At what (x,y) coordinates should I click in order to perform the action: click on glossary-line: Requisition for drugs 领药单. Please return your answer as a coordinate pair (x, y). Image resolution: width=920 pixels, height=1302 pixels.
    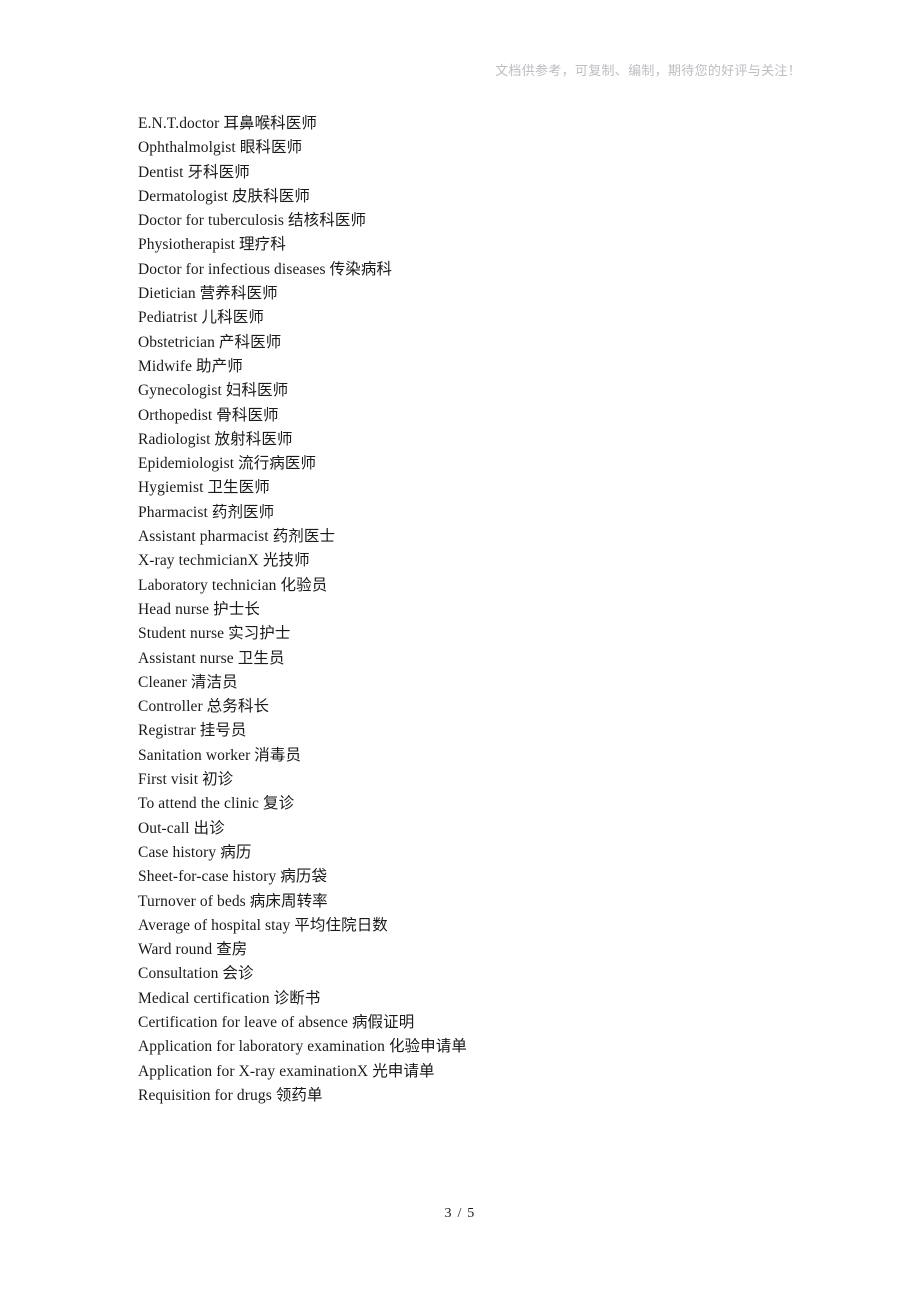
    Looking at the image, I should click on (230, 1095).